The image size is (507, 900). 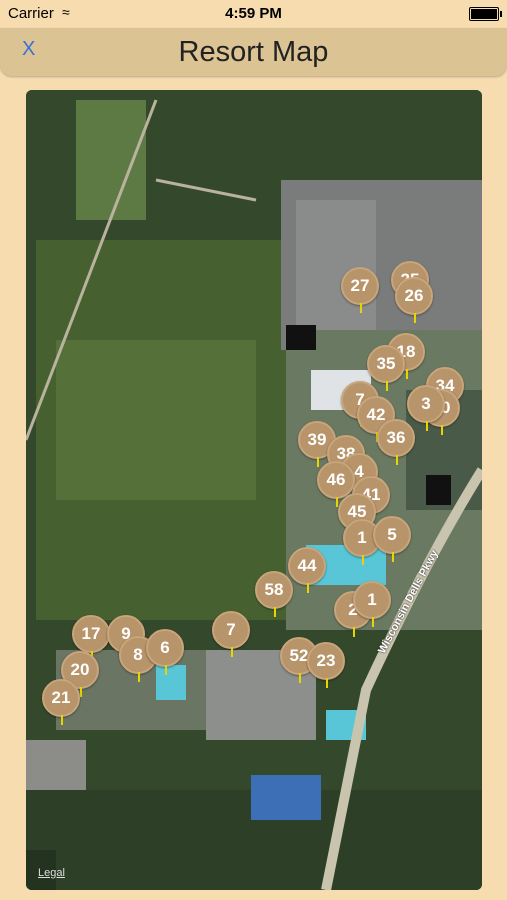 What do you see at coordinates (396, 437) in the screenshot?
I see `pin-number: 36` at bounding box center [396, 437].